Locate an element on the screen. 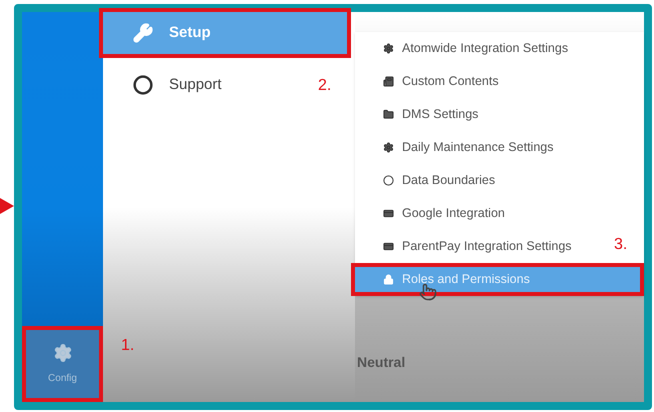  wrench-icon is located at coordinates (143, 33).